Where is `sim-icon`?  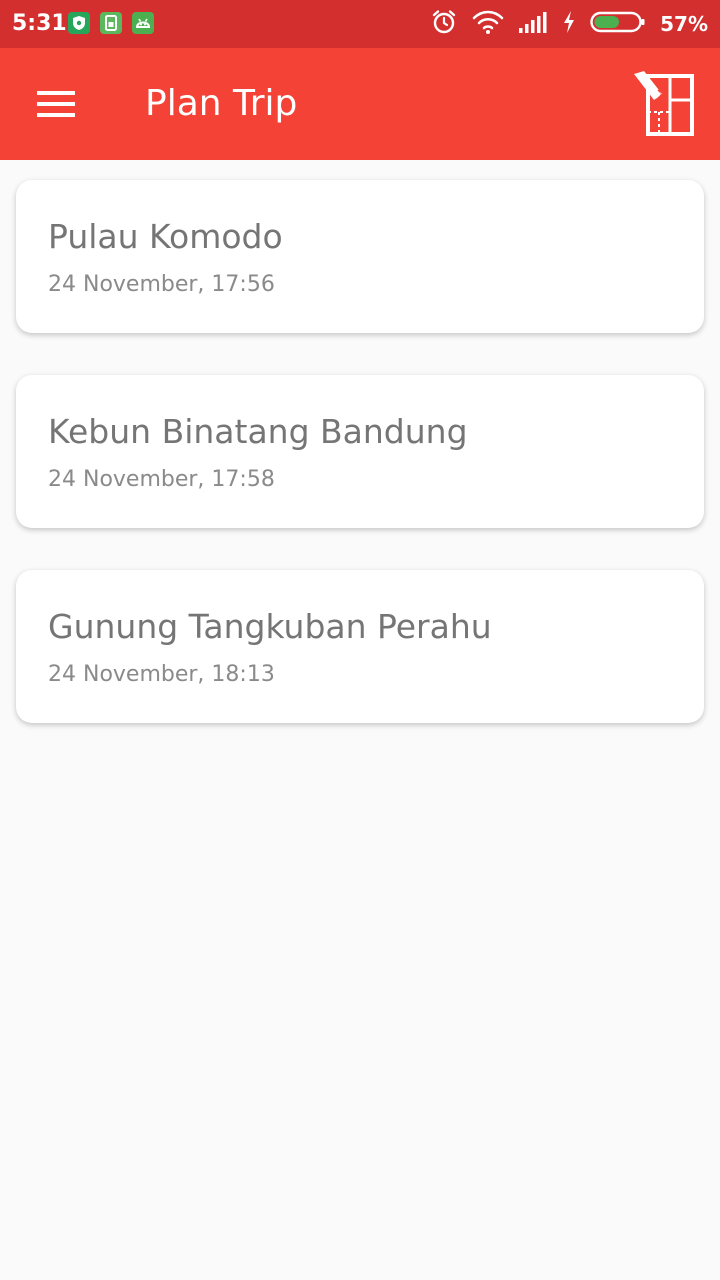
sim-icon is located at coordinates (111, 23).